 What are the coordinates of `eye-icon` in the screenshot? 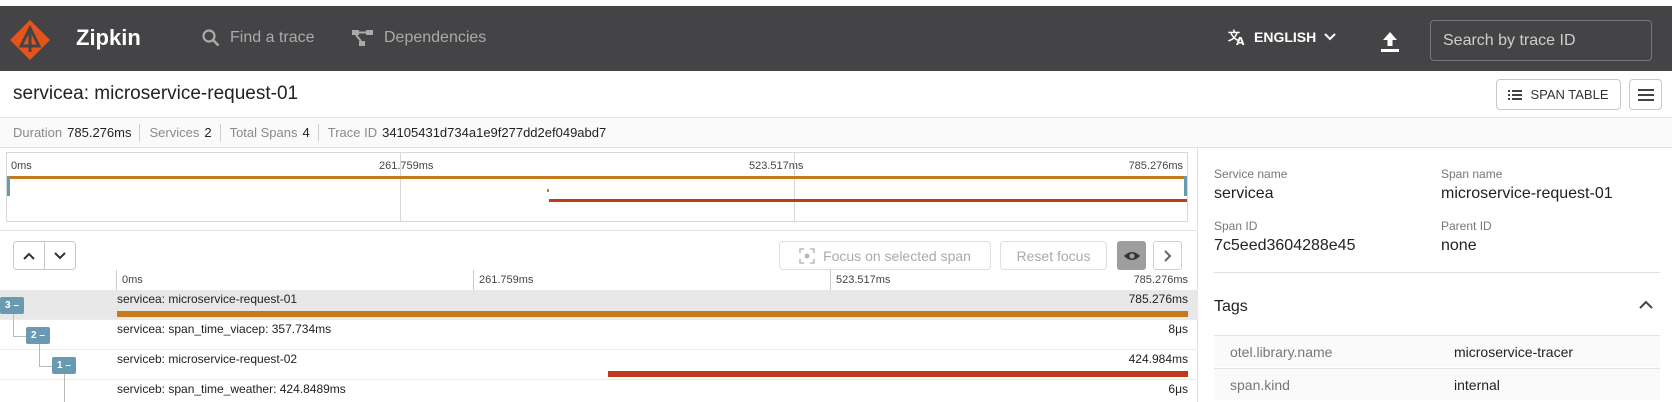 It's located at (1131, 255).